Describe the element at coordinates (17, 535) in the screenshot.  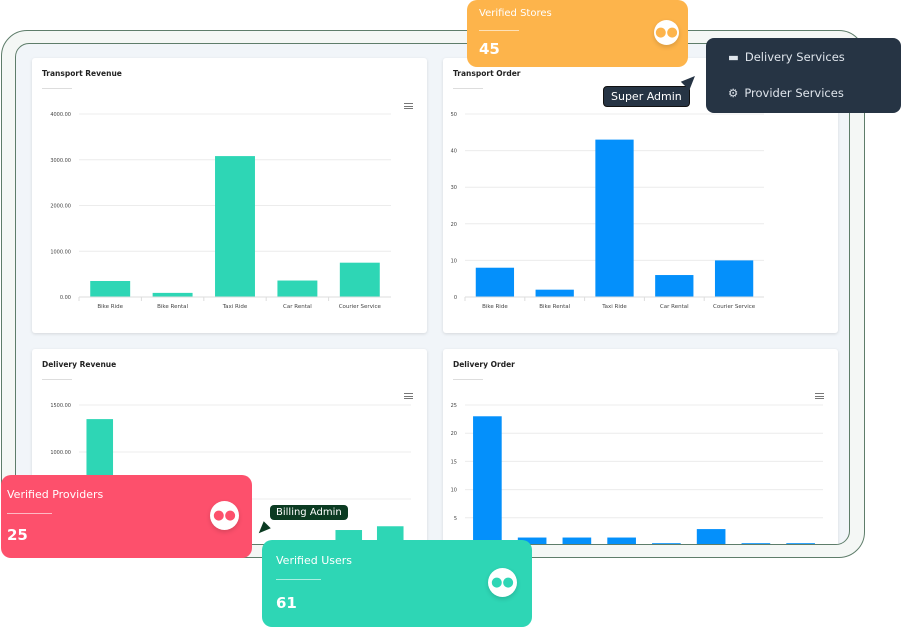
I see `card-value: 25` at that location.